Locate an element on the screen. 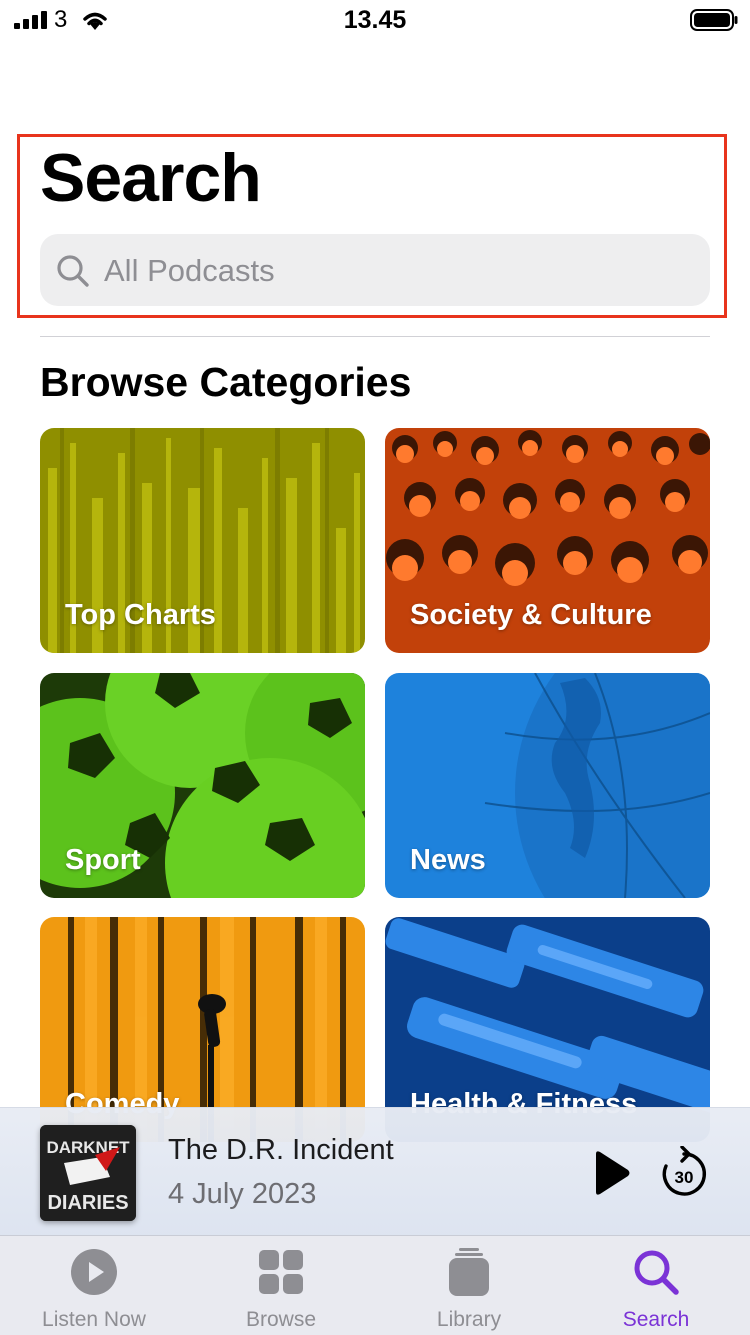  episode-date: 4 July 2023 is located at coordinates (242, 1194).